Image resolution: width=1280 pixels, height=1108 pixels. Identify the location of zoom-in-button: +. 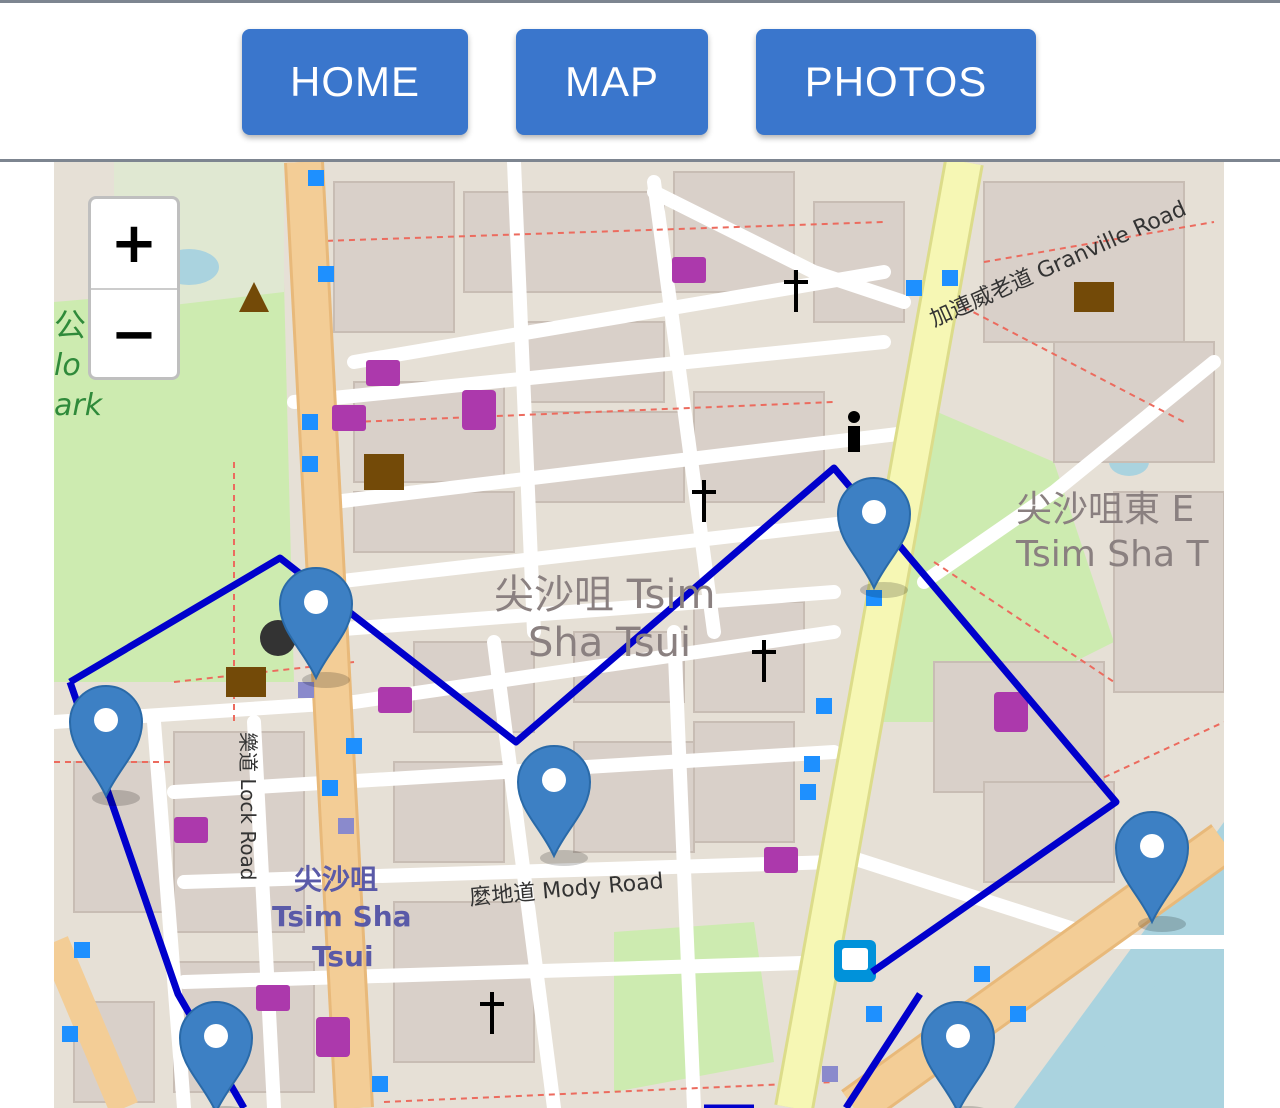
(134, 244).